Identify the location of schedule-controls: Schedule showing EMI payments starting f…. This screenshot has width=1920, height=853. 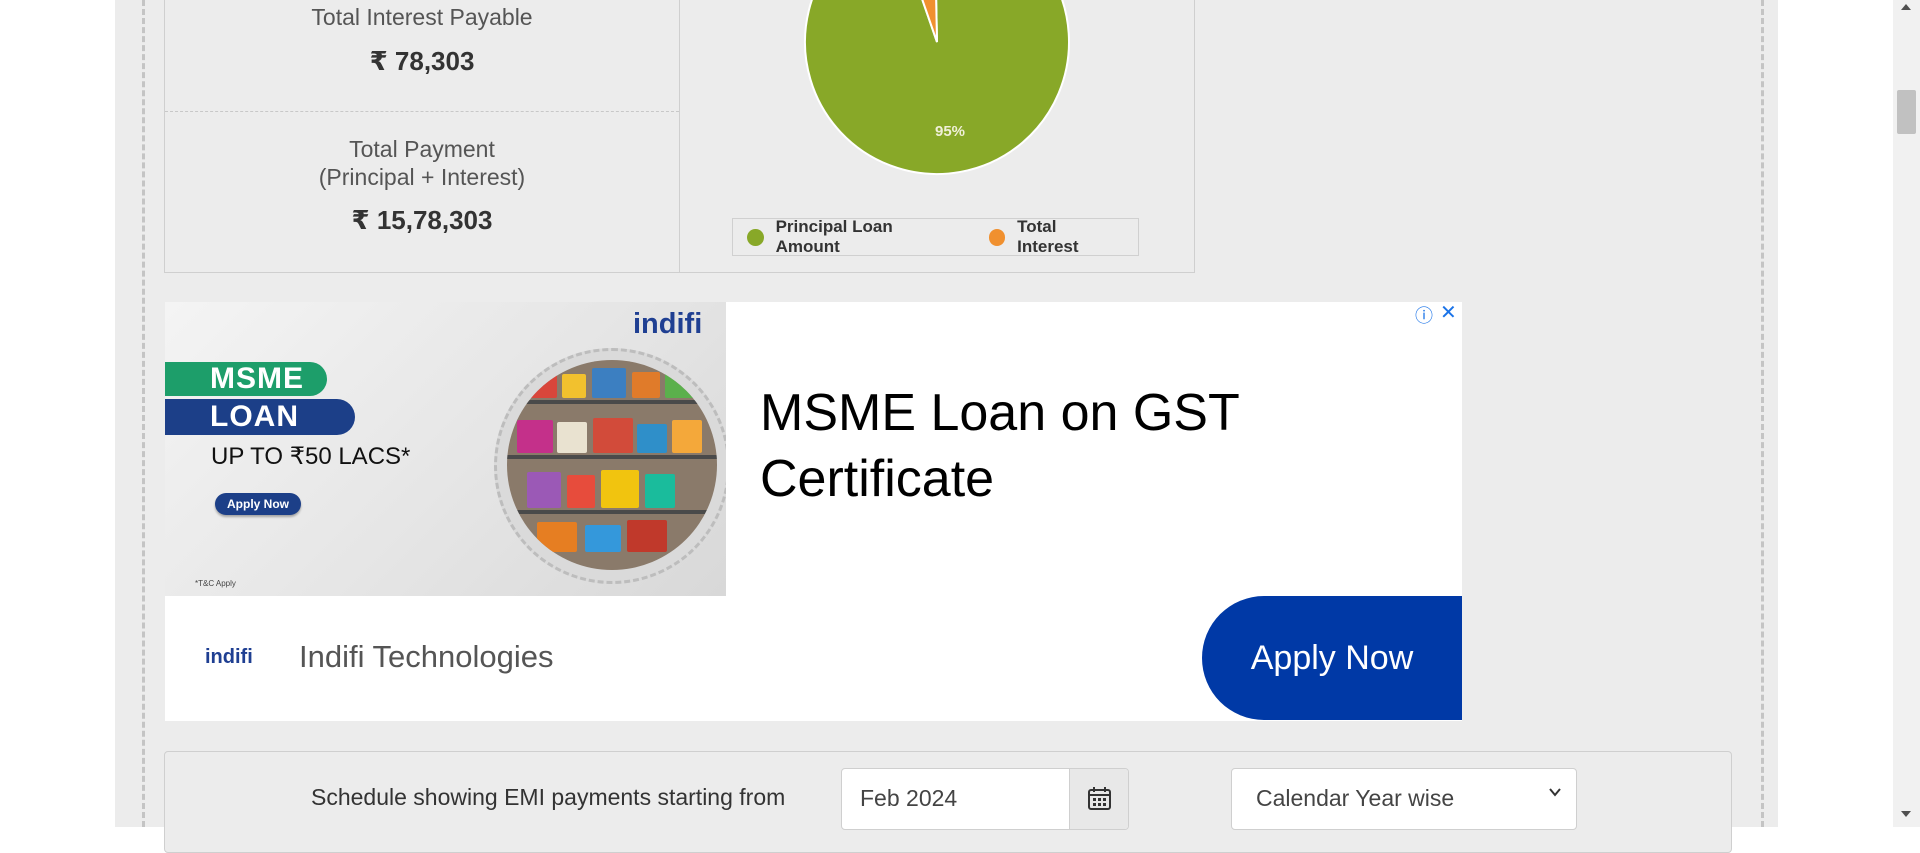
(948, 802).